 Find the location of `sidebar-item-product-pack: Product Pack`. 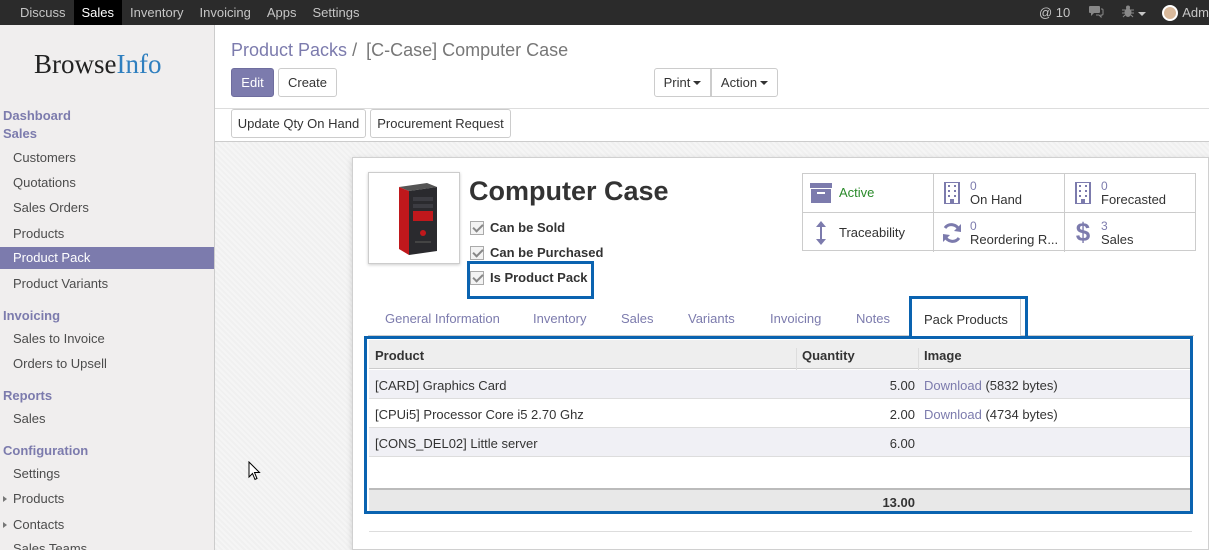

sidebar-item-product-pack: Product Pack is located at coordinates (107, 258).